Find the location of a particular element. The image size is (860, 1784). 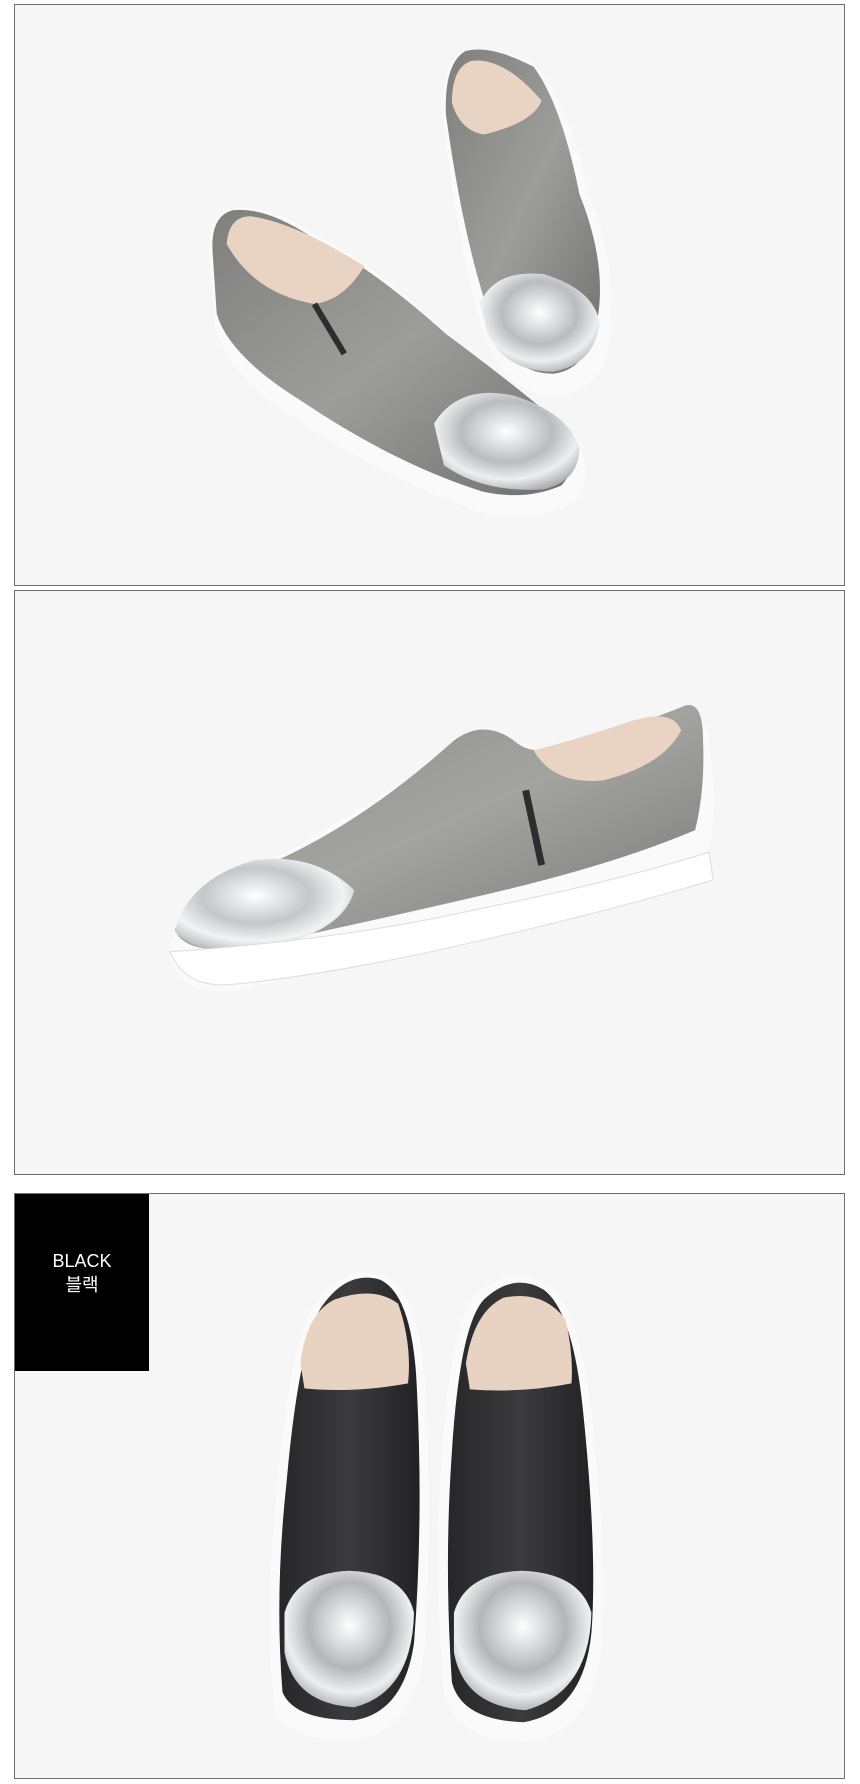

back-shoe is located at coordinates (527, 222).